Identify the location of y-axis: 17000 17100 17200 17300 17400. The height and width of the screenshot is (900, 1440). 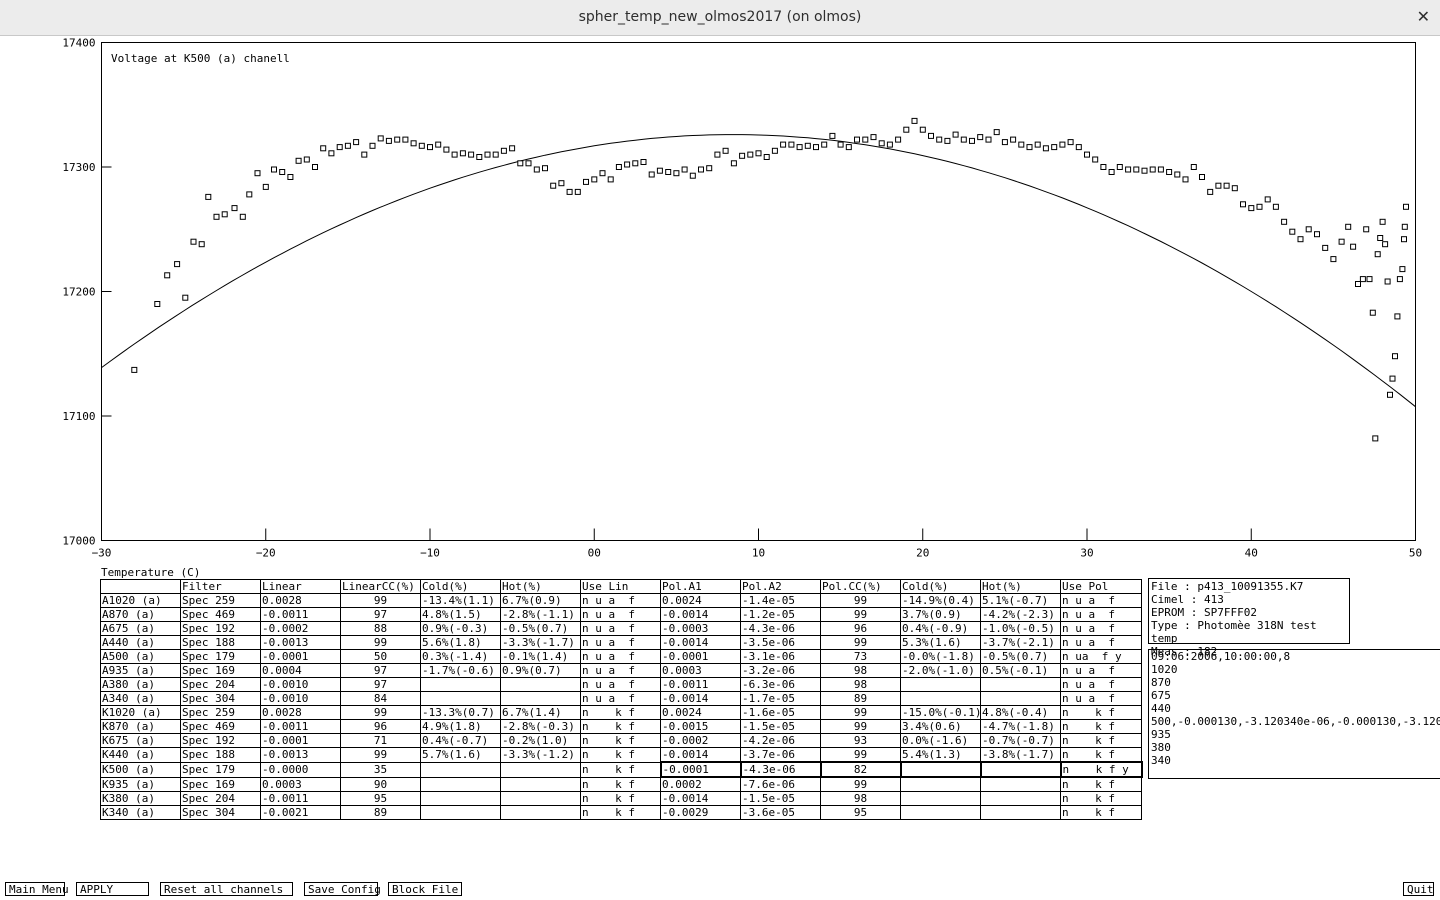
(87, 292).